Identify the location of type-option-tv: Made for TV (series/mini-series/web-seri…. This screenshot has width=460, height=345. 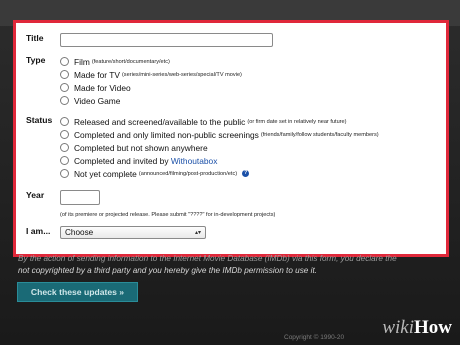
(151, 74).